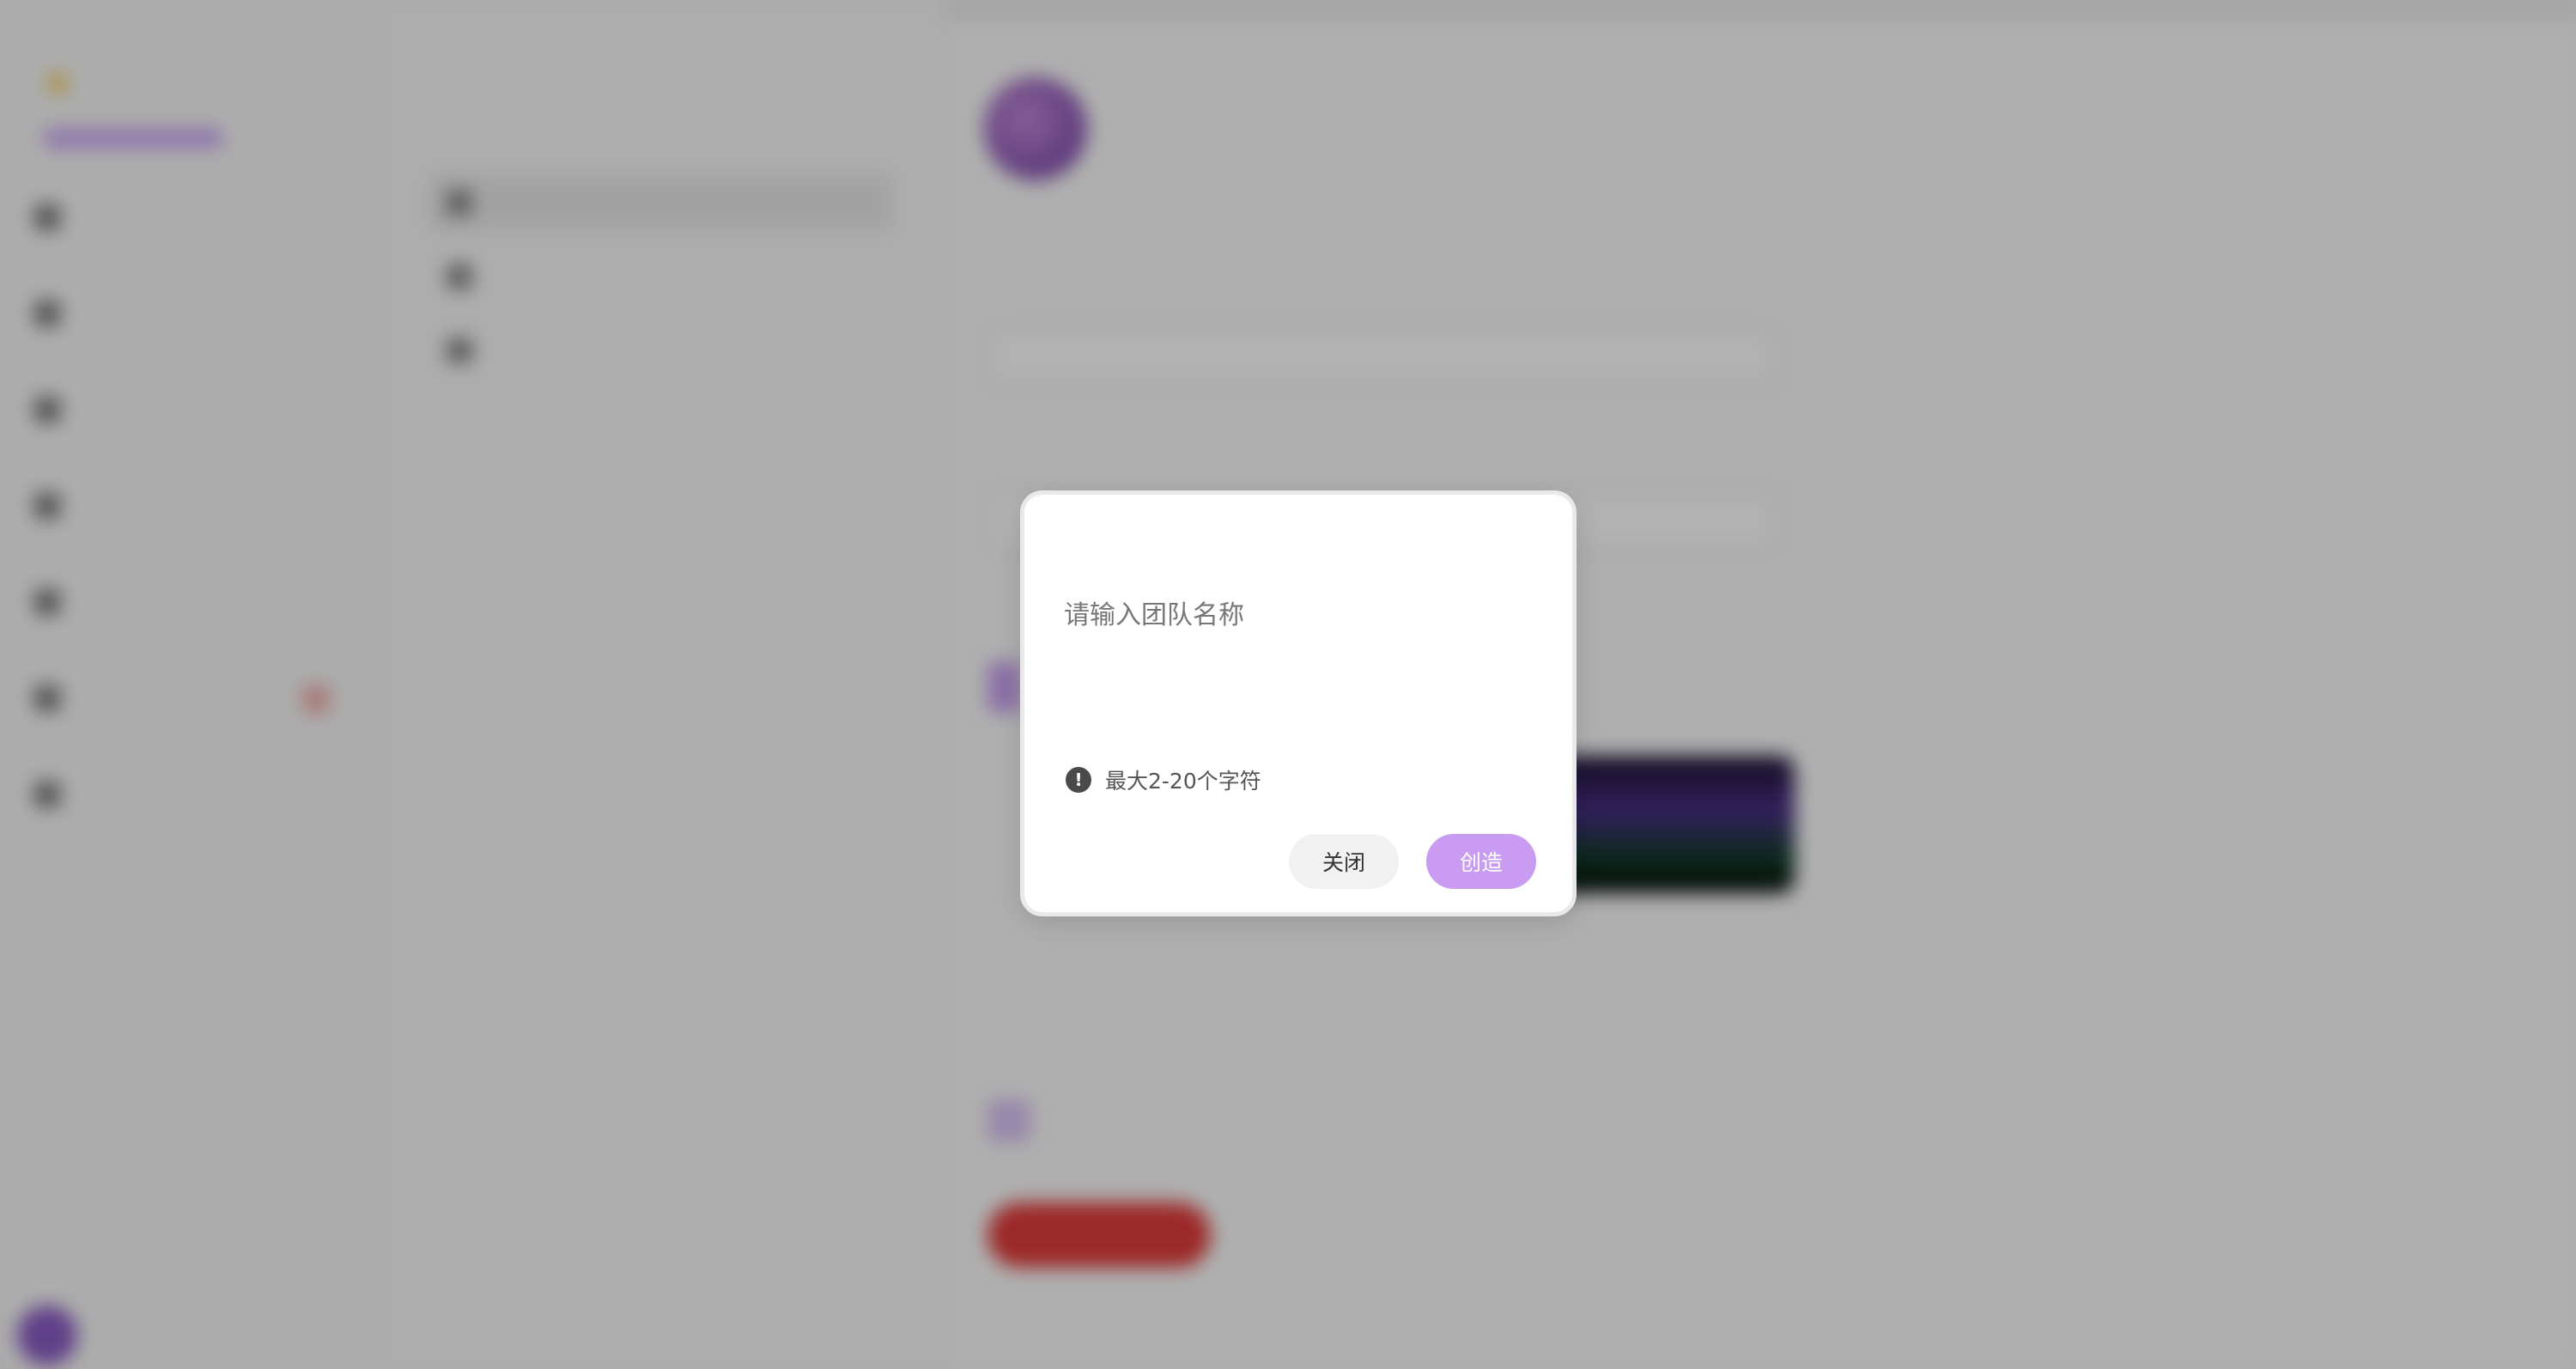 Image resolution: width=2576 pixels, height=1369 pixels. I want to click on create-team-dialog: ! 最大2-20个字符 关闭 创造, so click(1298, 703).